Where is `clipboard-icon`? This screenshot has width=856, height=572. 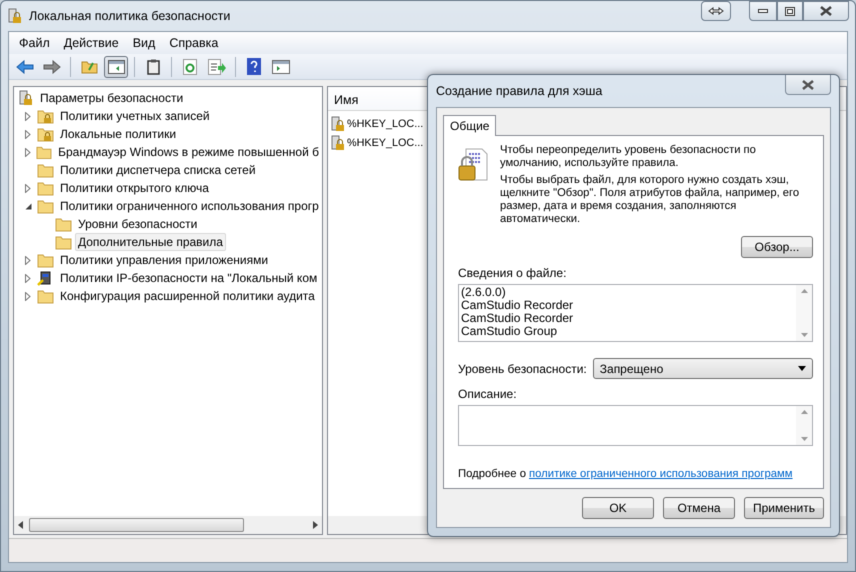 clipboard-icon is located at coordinates (153, 66).